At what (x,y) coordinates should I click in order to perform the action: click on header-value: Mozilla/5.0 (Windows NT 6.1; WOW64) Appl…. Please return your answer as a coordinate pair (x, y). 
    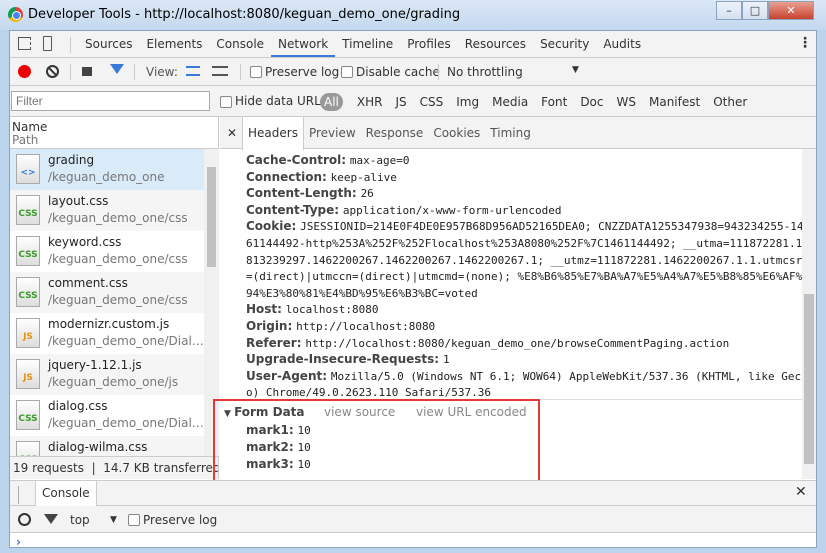
    Looking at the image, I should click on (572, 376).